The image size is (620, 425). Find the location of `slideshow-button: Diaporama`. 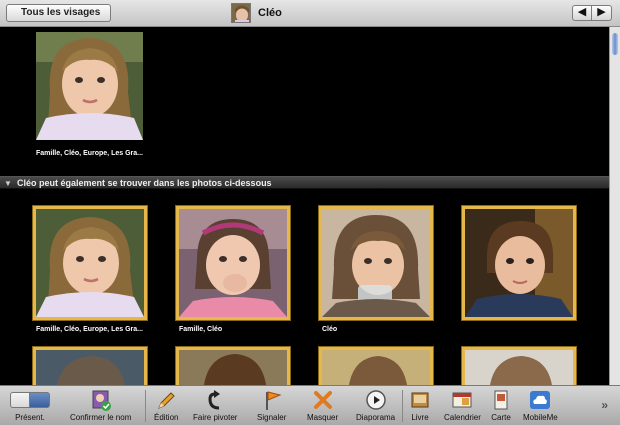

slideshow-button: Diaporama is located at coordinates (375, 405).